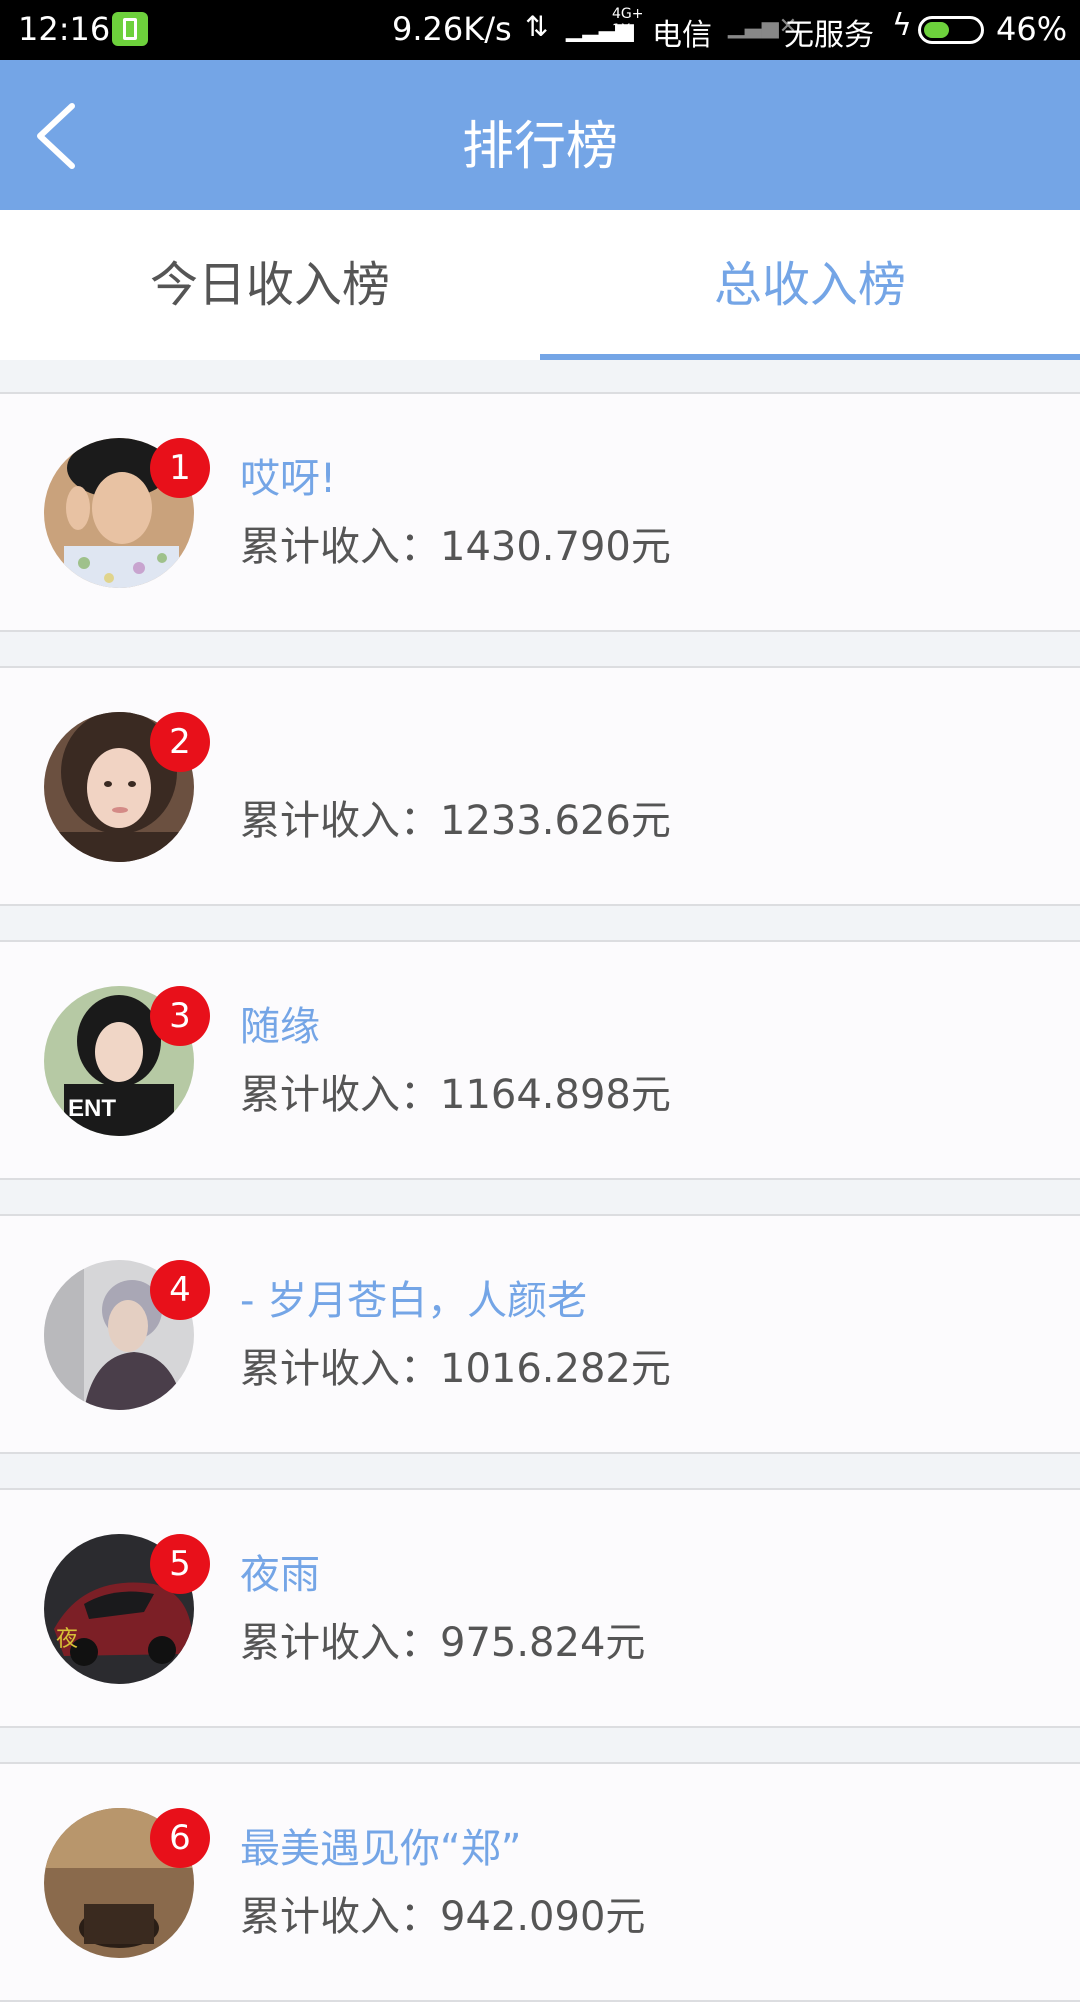 The image size is (1080, 2002). What do you see at coordinates (413, 1297) in the screenshot?
I see `user-name: - 岁月苍白，人颜老` at bounding box center [413, 1297].